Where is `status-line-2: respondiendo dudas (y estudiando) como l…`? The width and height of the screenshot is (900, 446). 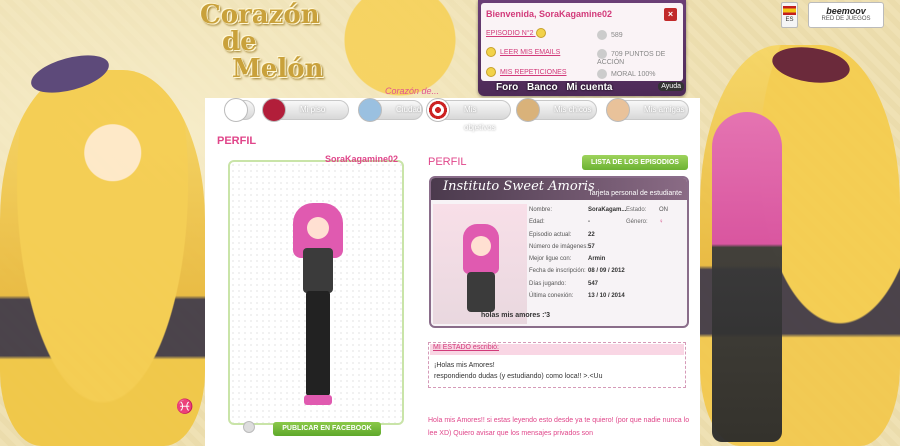 status-line-2: respondiendo dudas (y estudiando) como l… is located at coordinates (518, 376).